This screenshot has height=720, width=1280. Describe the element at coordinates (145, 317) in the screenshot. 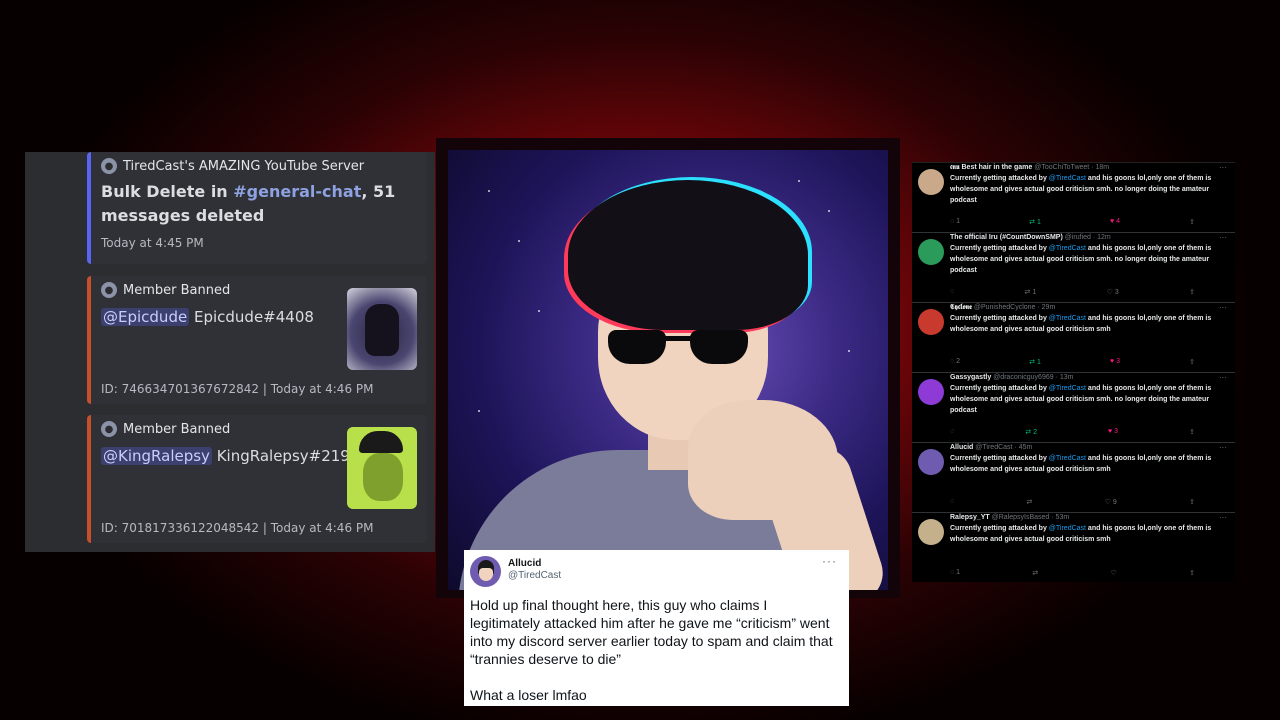

I see `user-mention: @Epicdude` at that location.